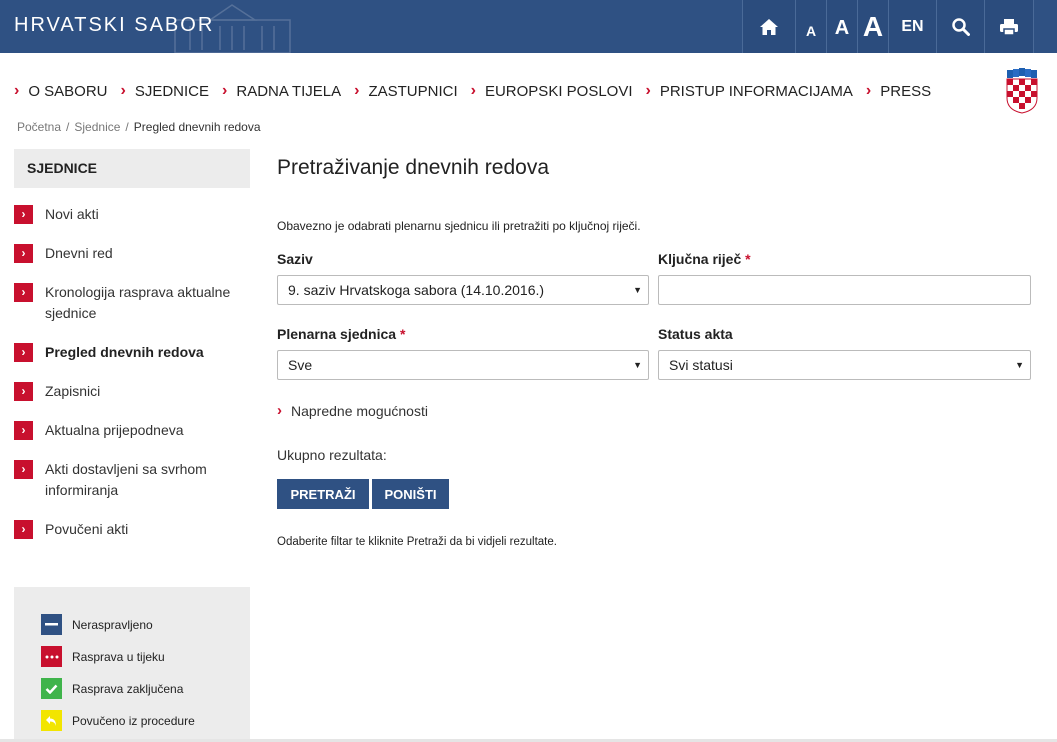  I want to click on site-logo: HRVATSKI SABOR, so click(114, 25).